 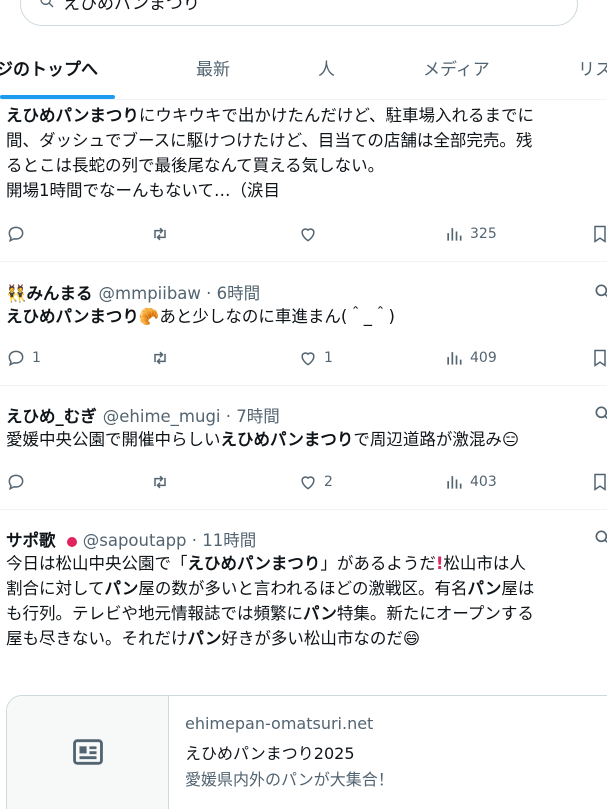 What do you see at coordinates (143, 190) in the screenshot?
I see `post-text: 開場1時間でなーんもないて…（涙目` at bounding box center [143, 190].